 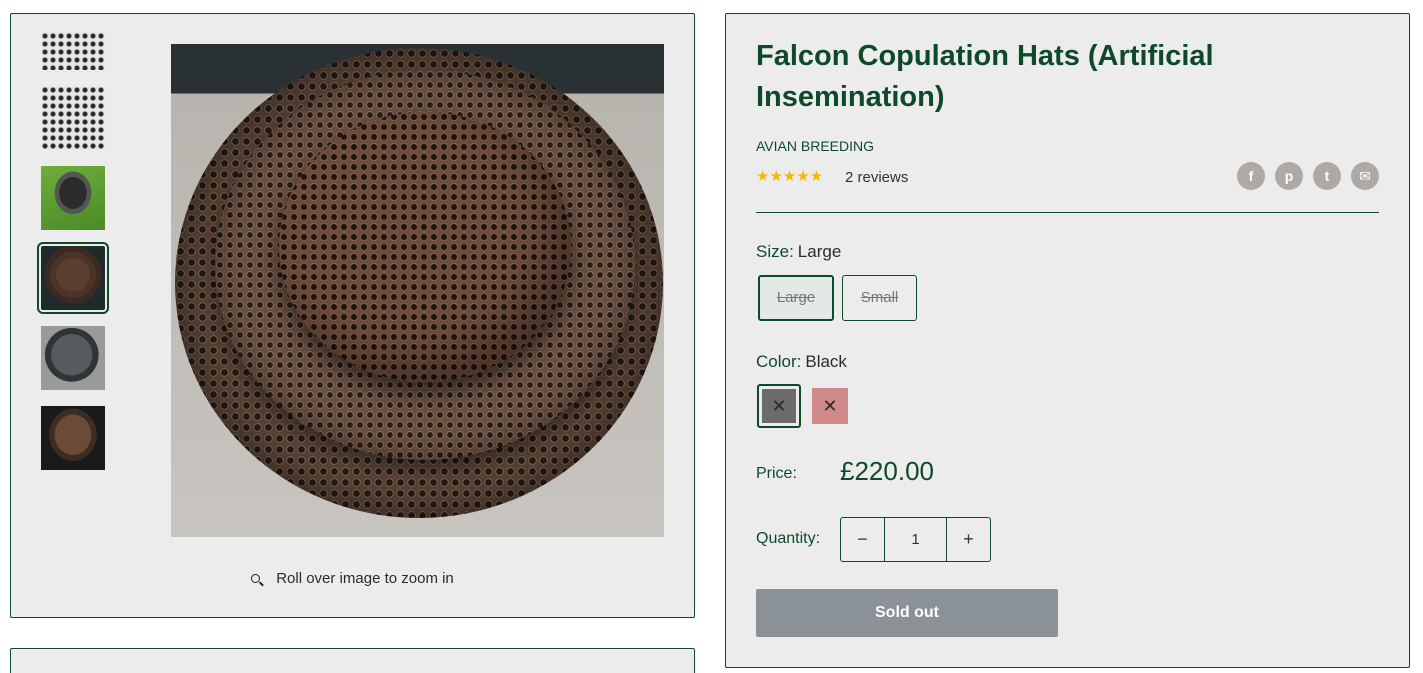 What do you see at coordinates (1327, 176) in the screenshot?
I see `twitter-icon: t` at bounding box center [1327, 176].